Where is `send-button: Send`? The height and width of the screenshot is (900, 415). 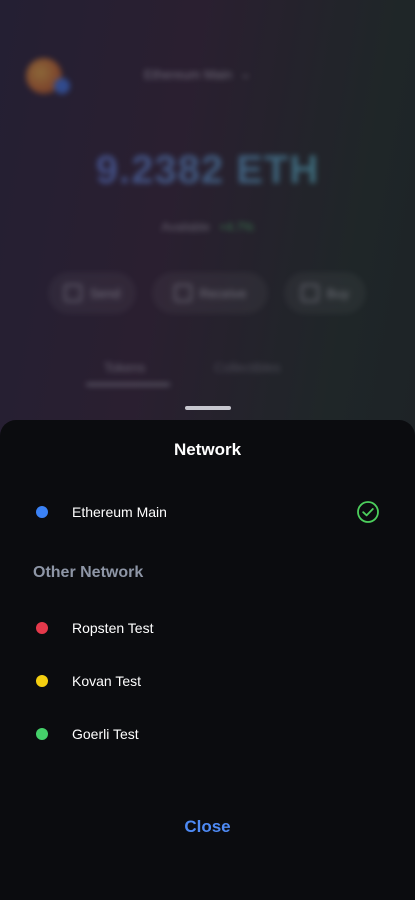 send-button: Send is located at coordinates (92, 293).